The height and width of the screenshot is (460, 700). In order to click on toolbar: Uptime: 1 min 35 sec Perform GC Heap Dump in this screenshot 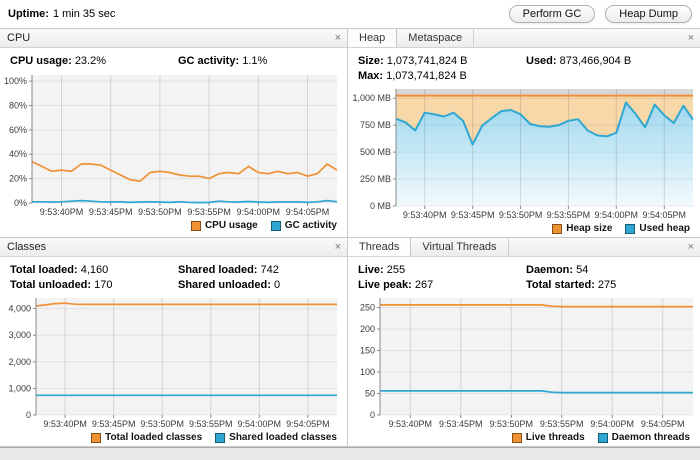, I will do `click(350, 14)`.